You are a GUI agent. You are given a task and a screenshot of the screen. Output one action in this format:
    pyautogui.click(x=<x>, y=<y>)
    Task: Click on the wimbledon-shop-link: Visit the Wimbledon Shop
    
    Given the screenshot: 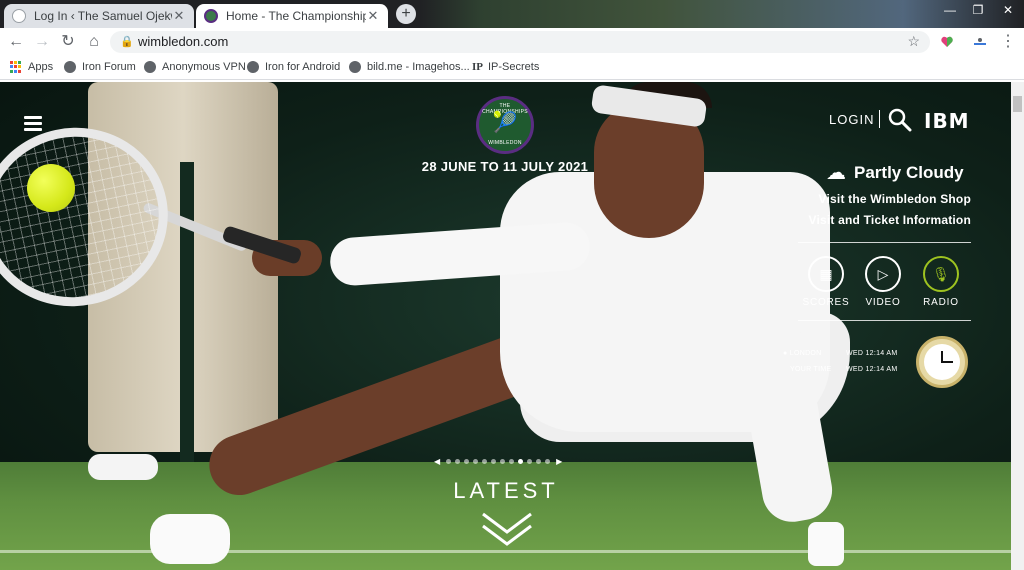 What is the action you would take?
    pyautogui.click(x=895, y=199)
    